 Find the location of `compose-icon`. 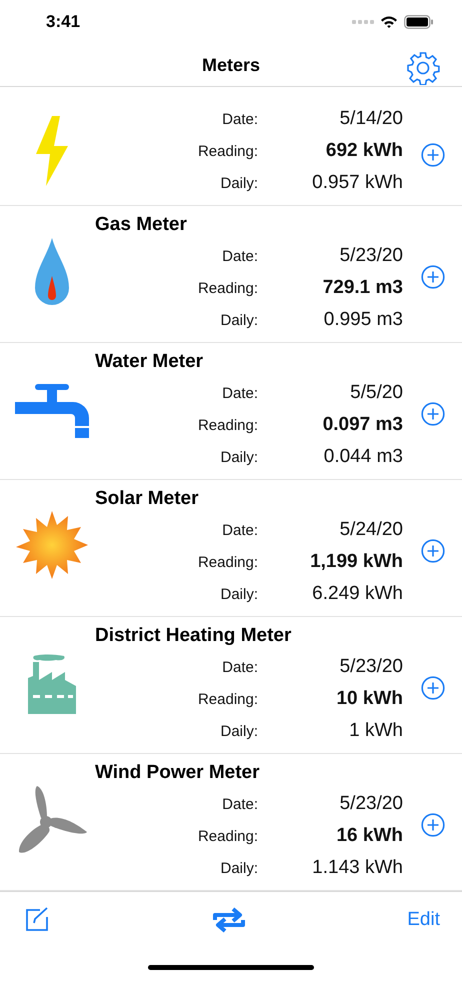

compose-icon is located at coordinates (37, 919).